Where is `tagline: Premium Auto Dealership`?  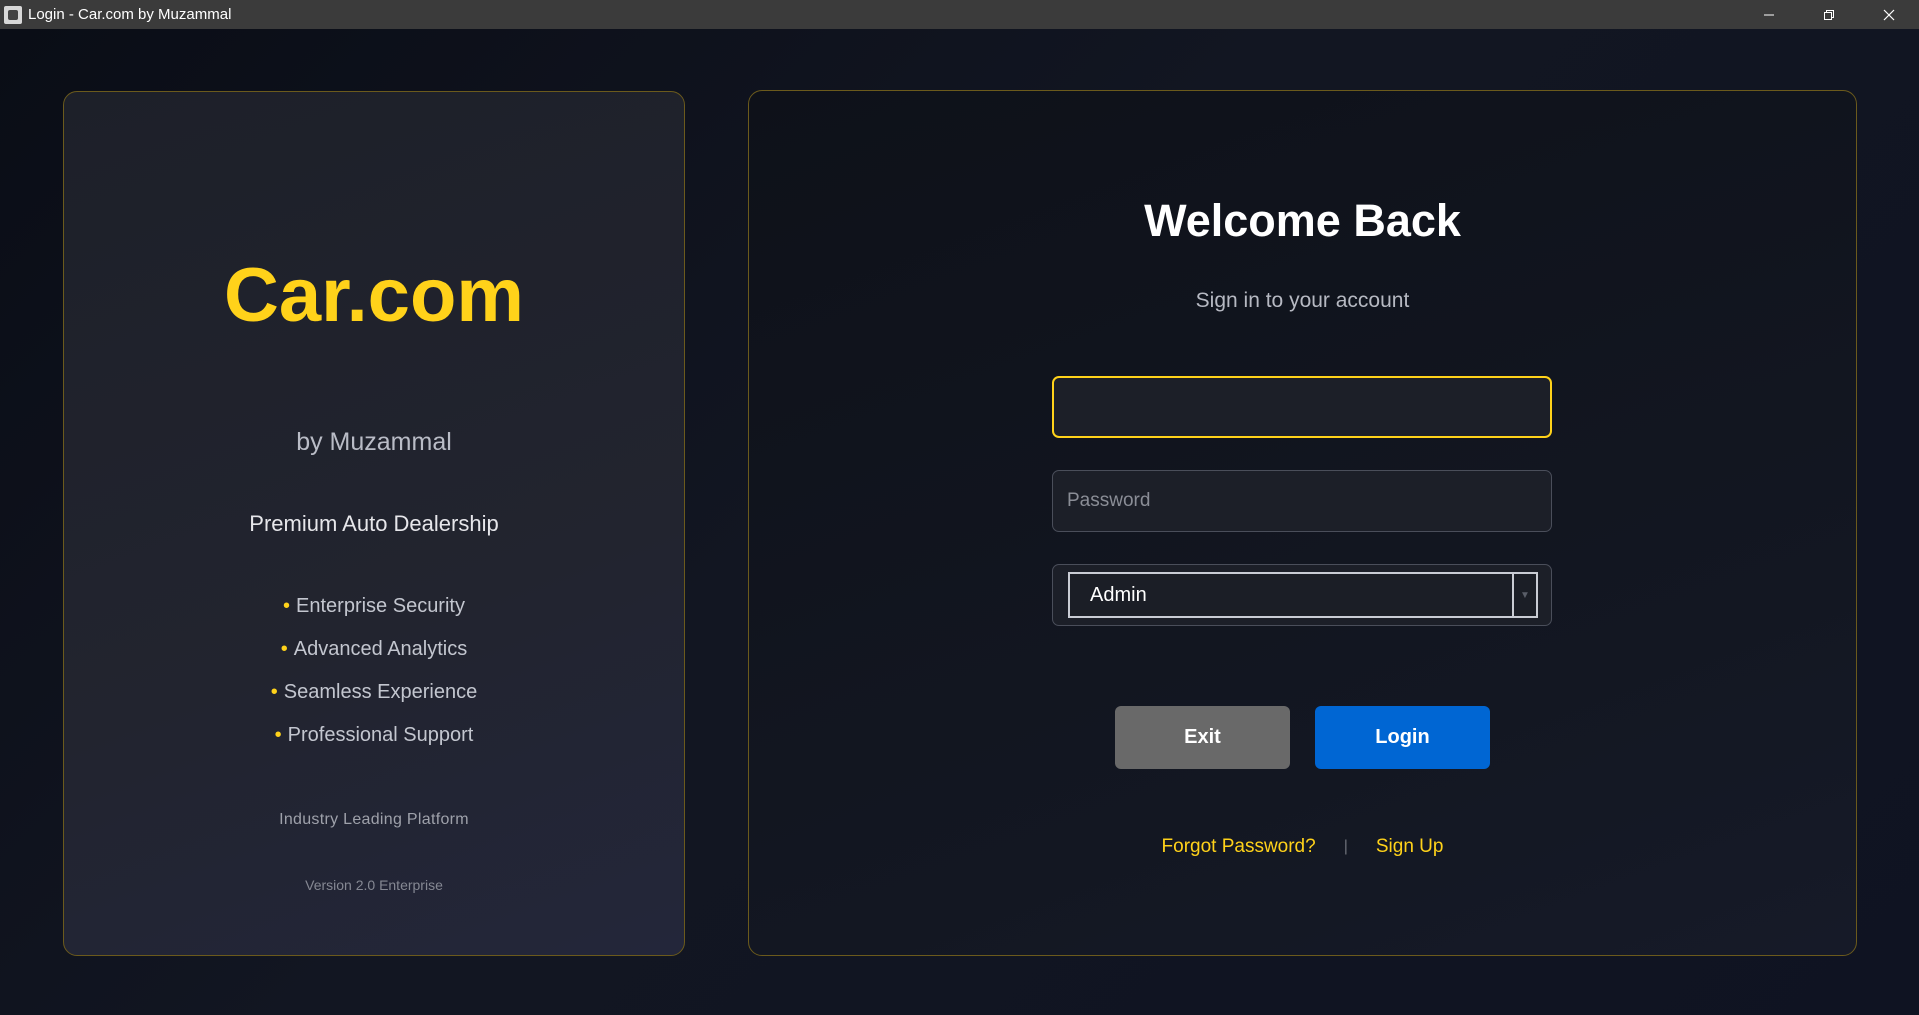
tagline: Premium Auto Dealership is located at coordinates (374, 523).